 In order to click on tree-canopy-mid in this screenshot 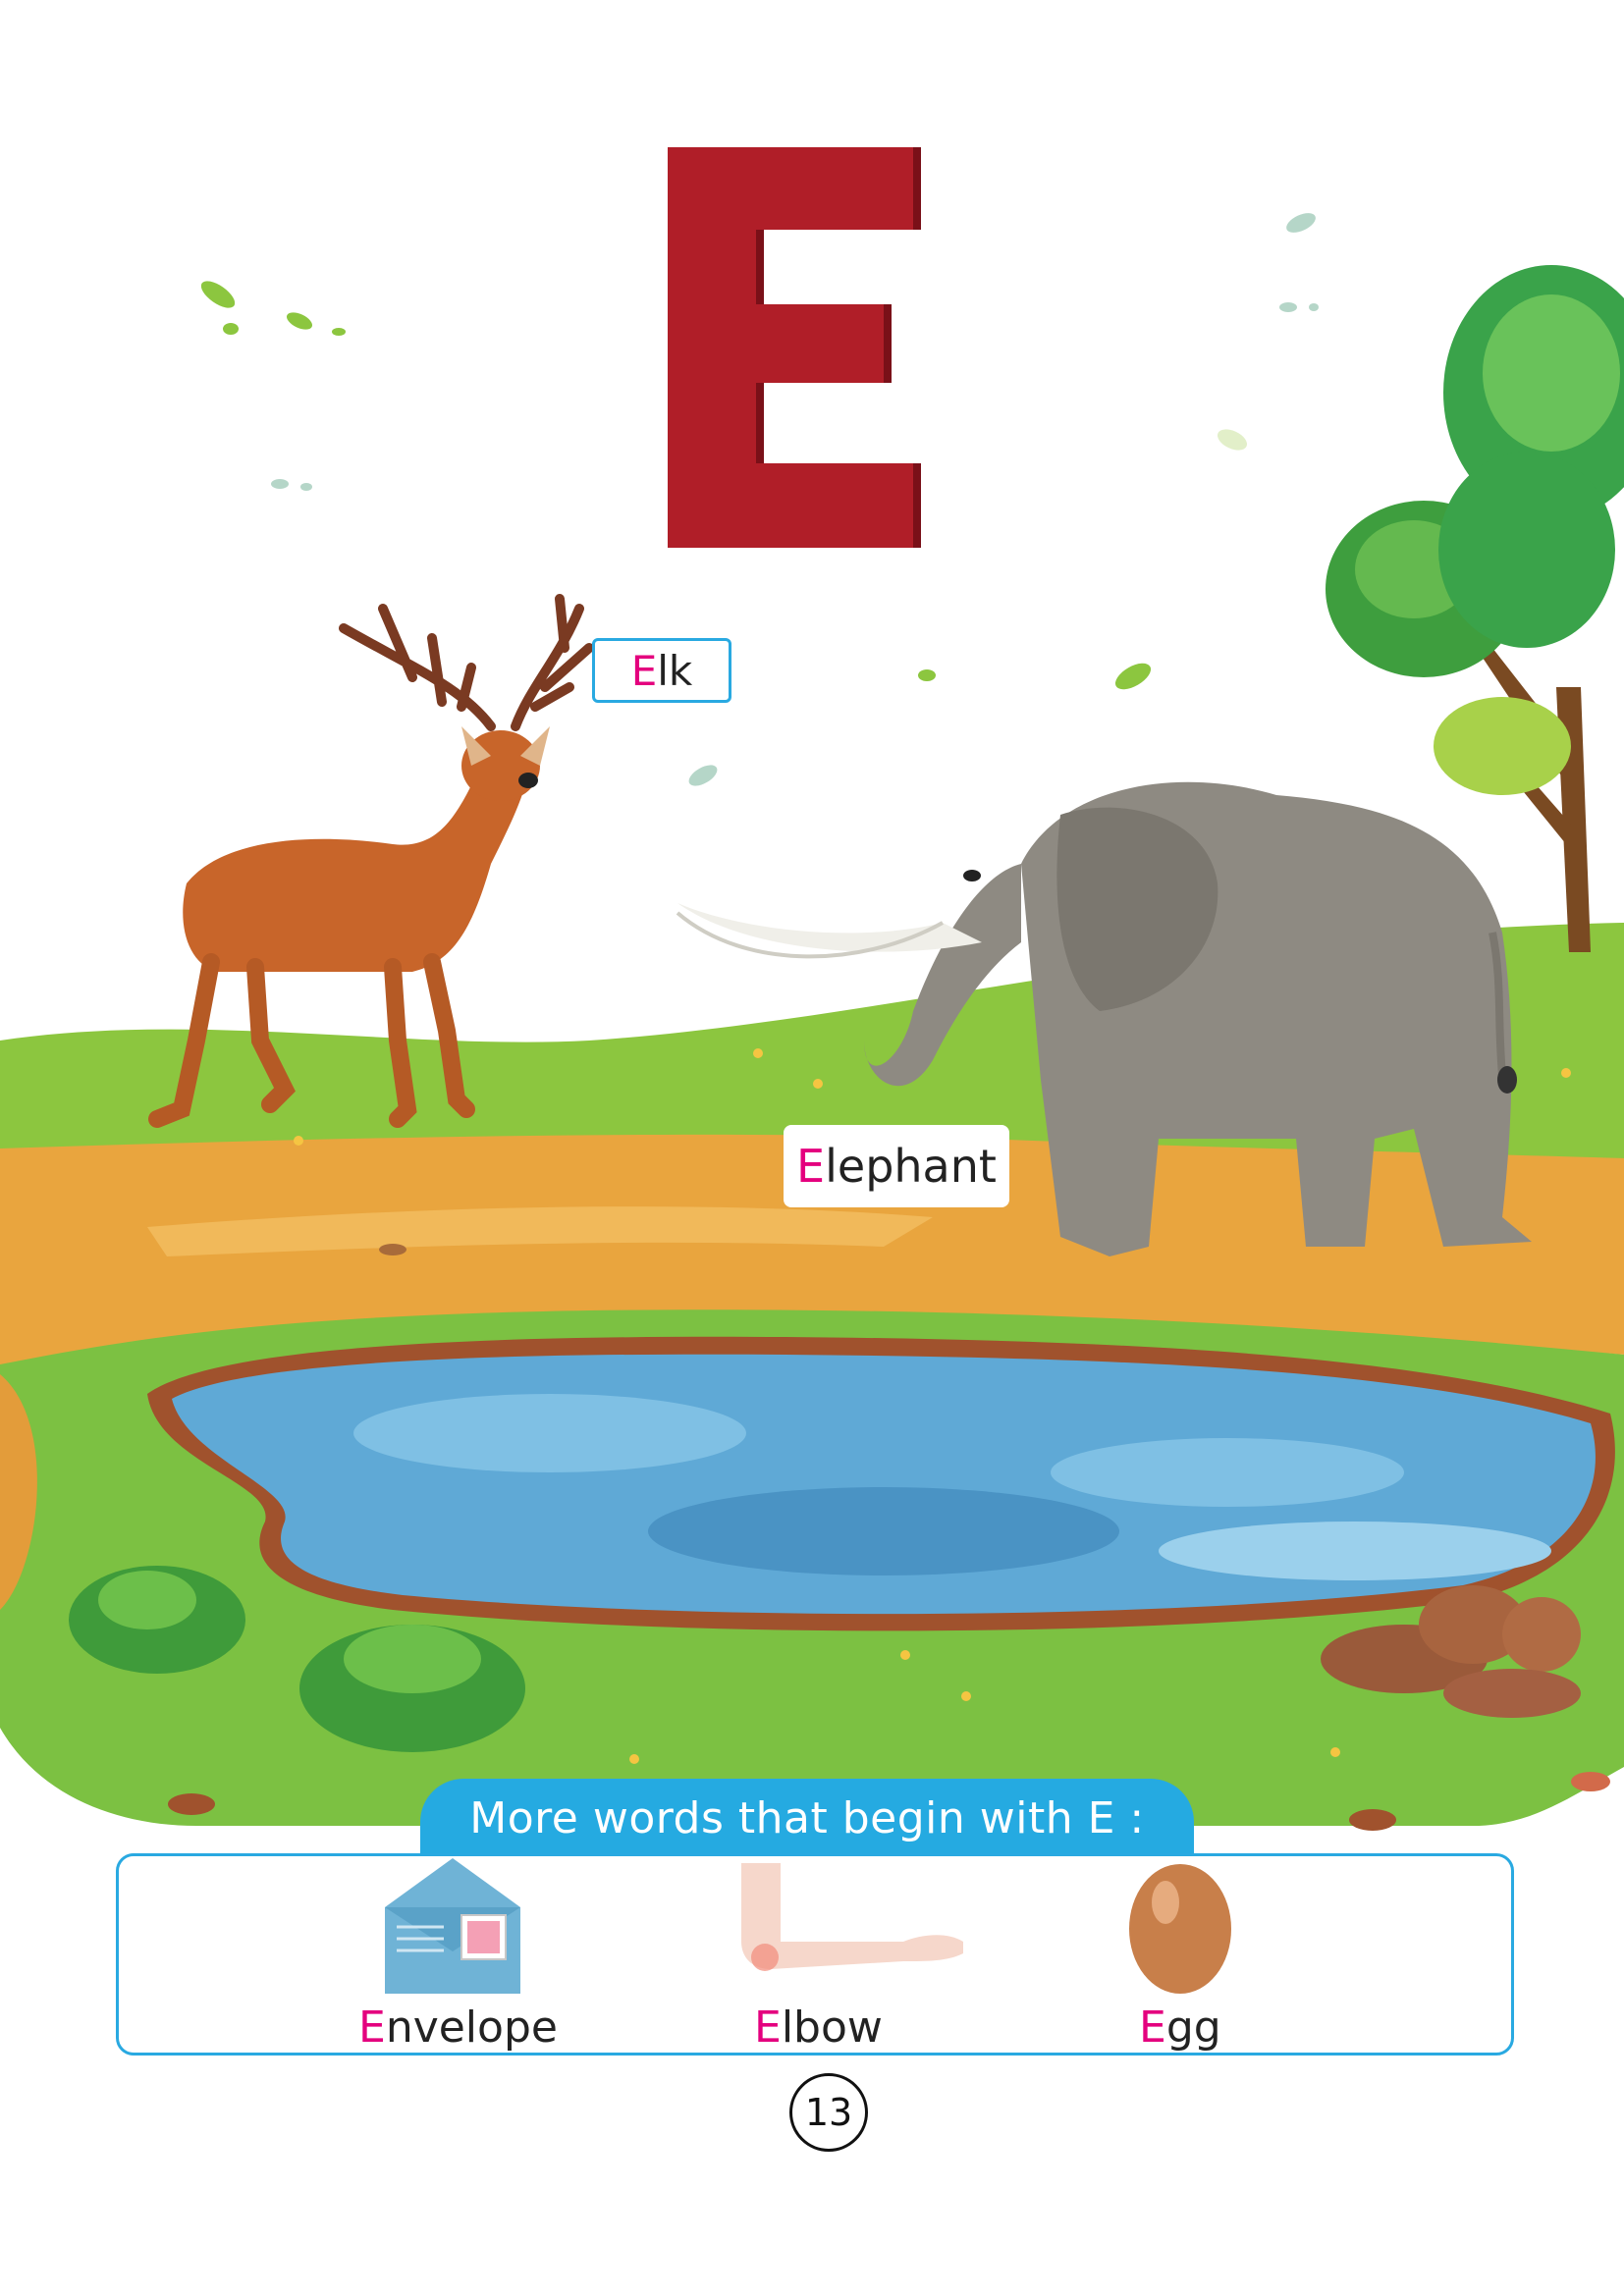, I will do `click(1526, 550)`.